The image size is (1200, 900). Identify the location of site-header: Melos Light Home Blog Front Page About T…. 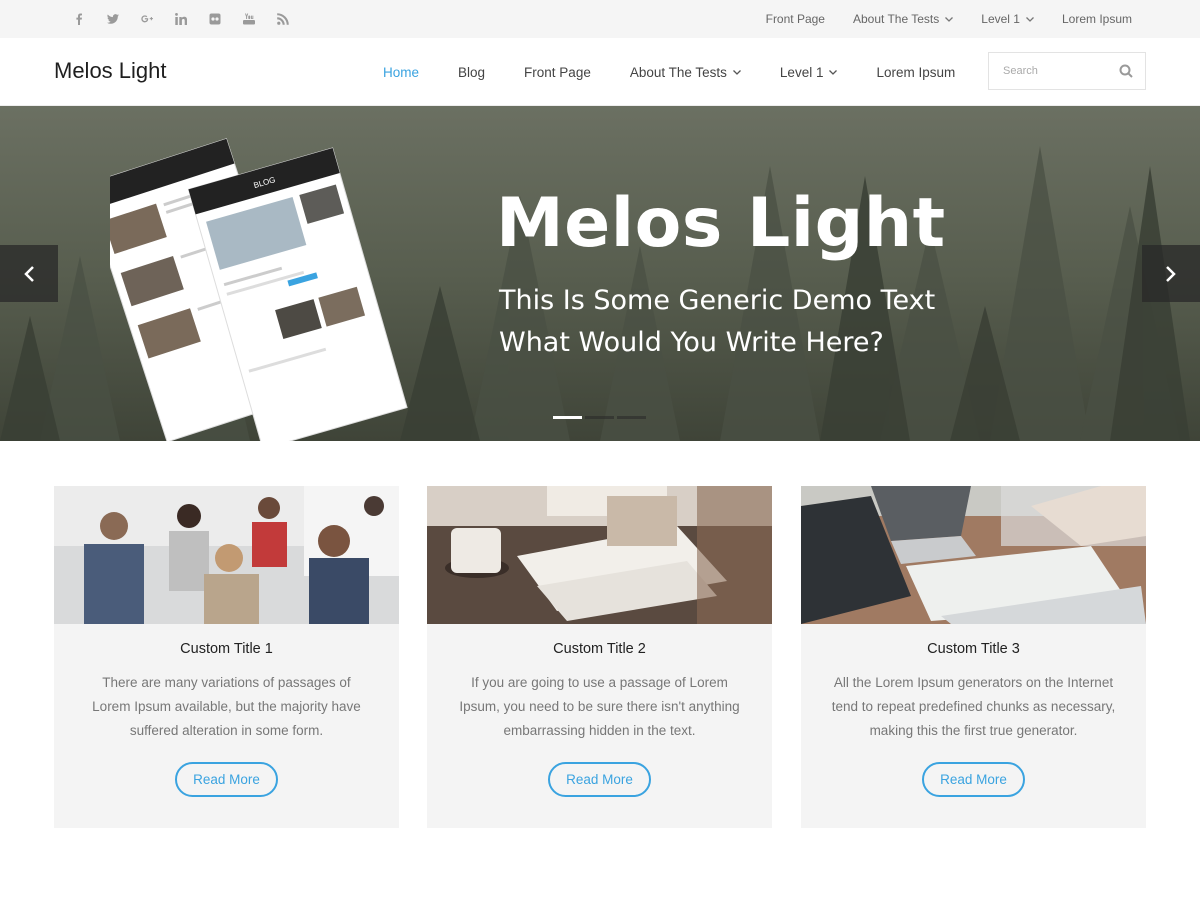
(600, 72).